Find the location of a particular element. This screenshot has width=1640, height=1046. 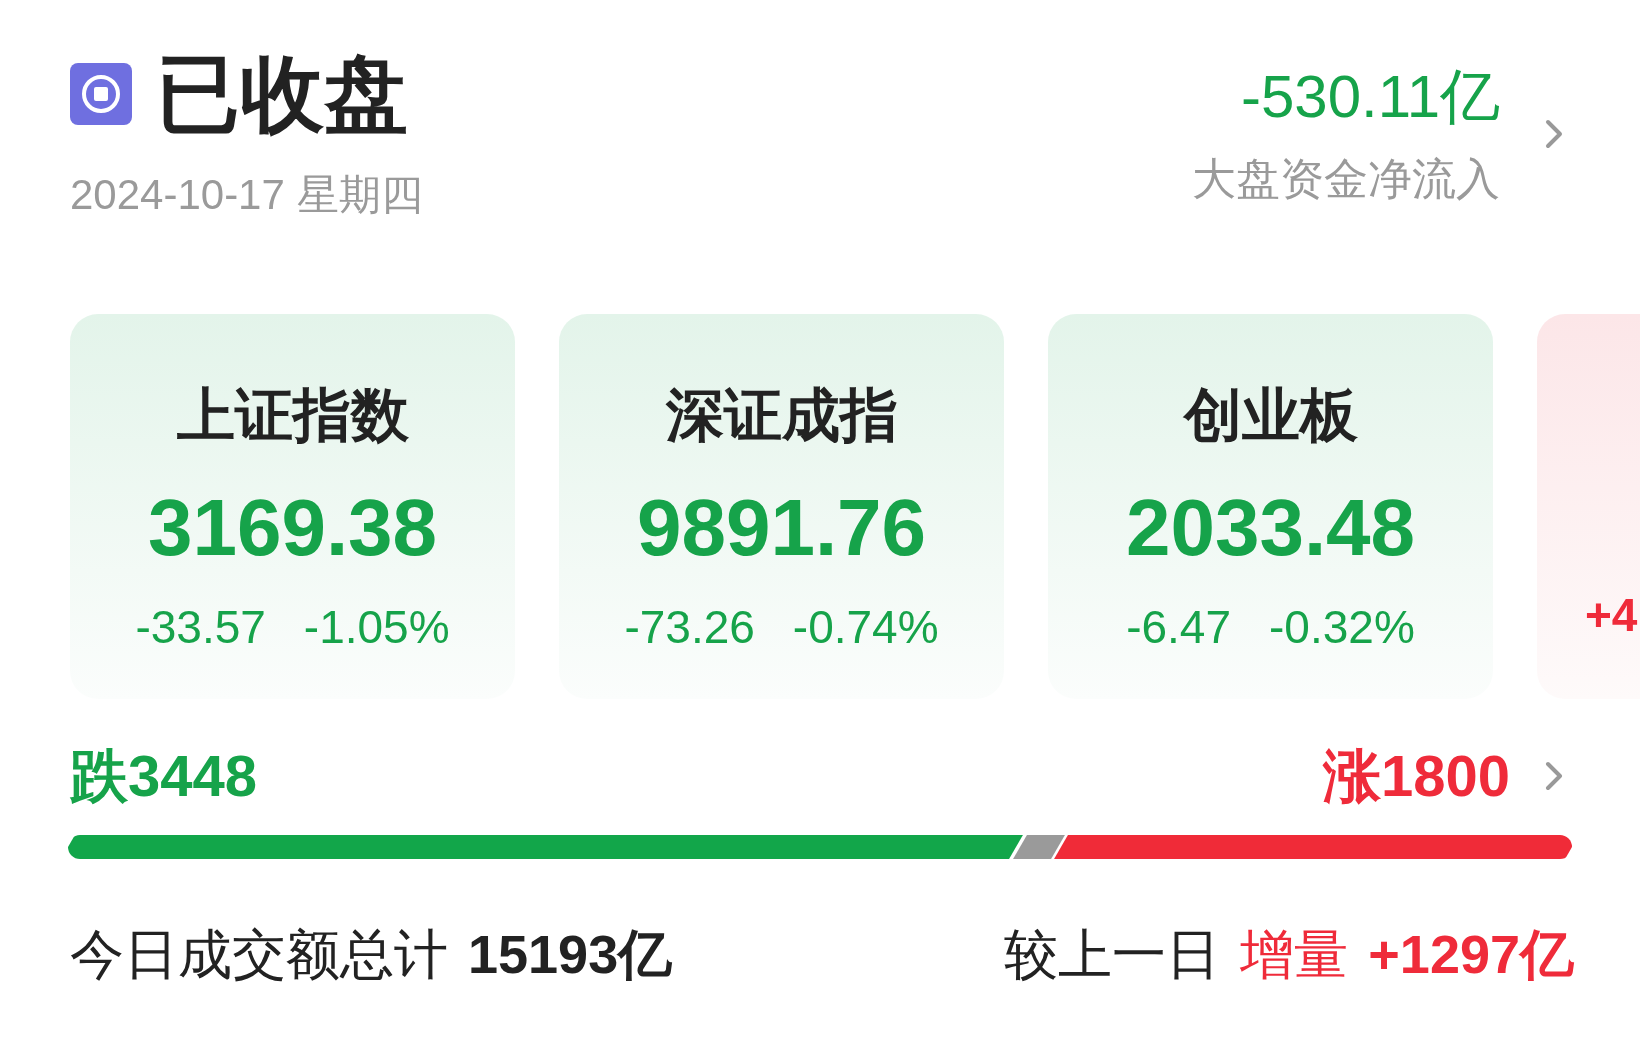

rising-count: 涨1800 is located at coordinates (1416, 776).